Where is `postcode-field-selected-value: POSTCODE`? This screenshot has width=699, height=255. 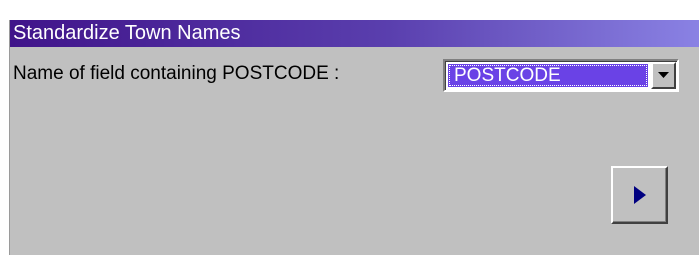
postcode-field-selected-value: POSTCODE is located at coordinates (548, 75).